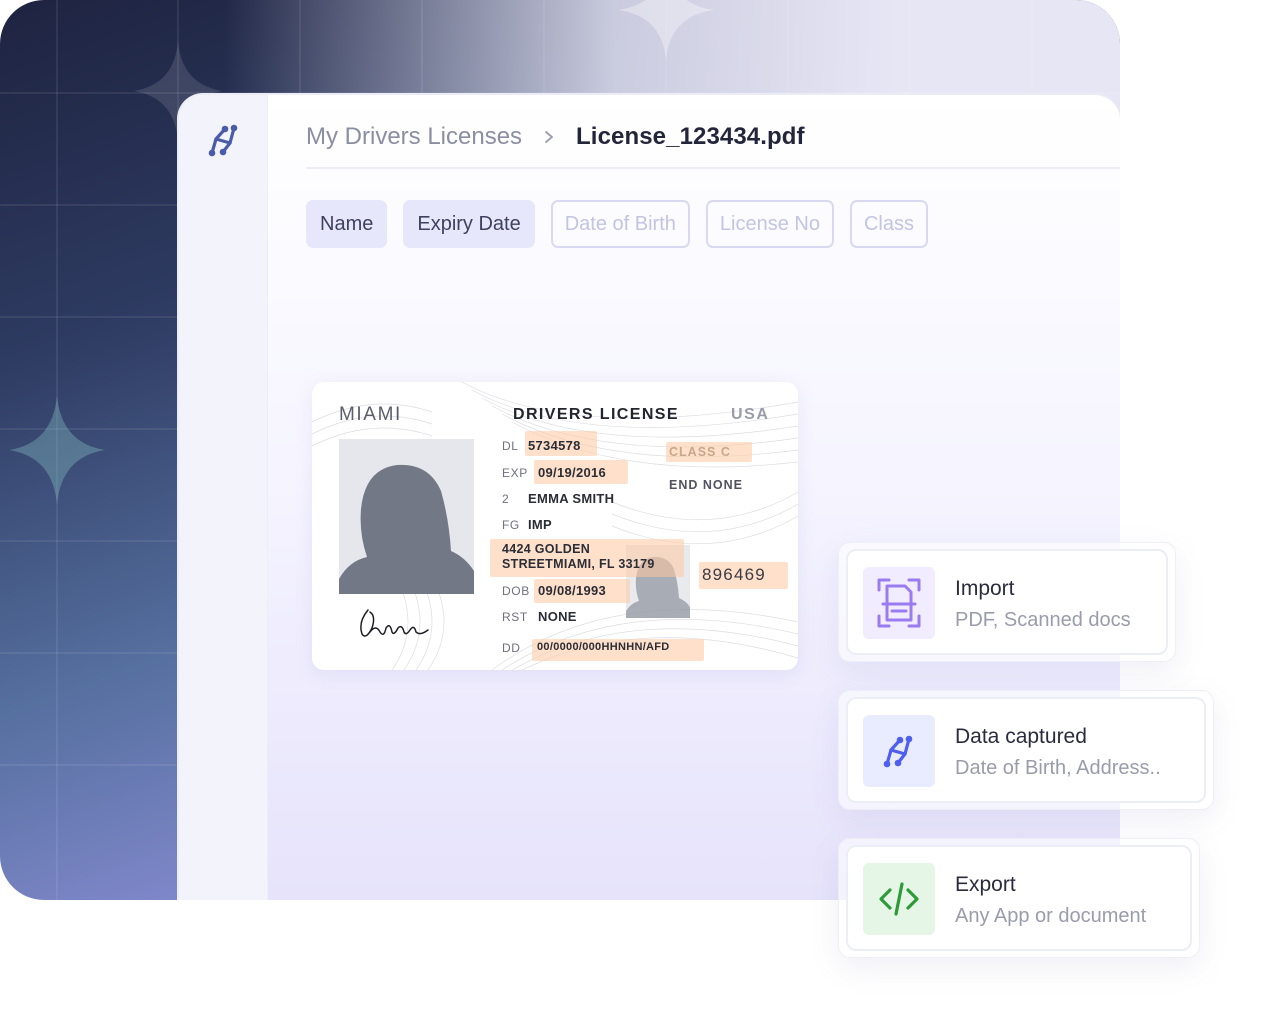  I want to click on field-chip-expiry-date: Expiry Date, so click(469, 224).